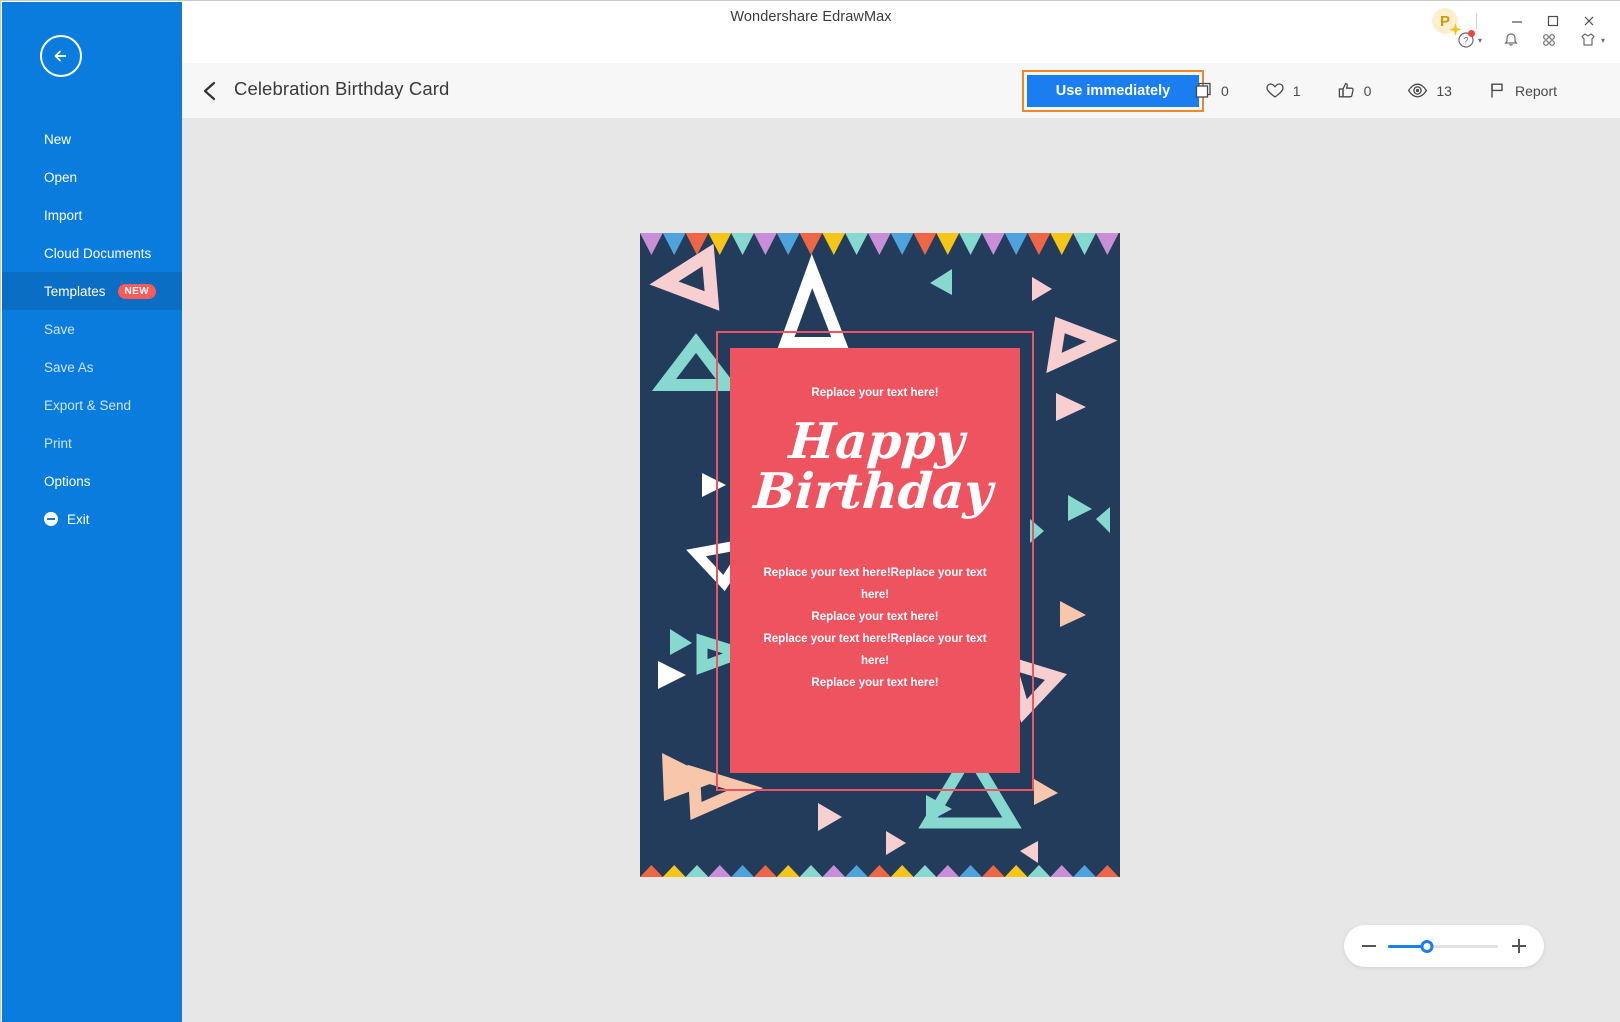 Image resolution: width=1620 pixels, height=1022 pixels. Describe the element at coordinates (1549, 40) in the screenshot. I see `apps-grid-button` at that location.